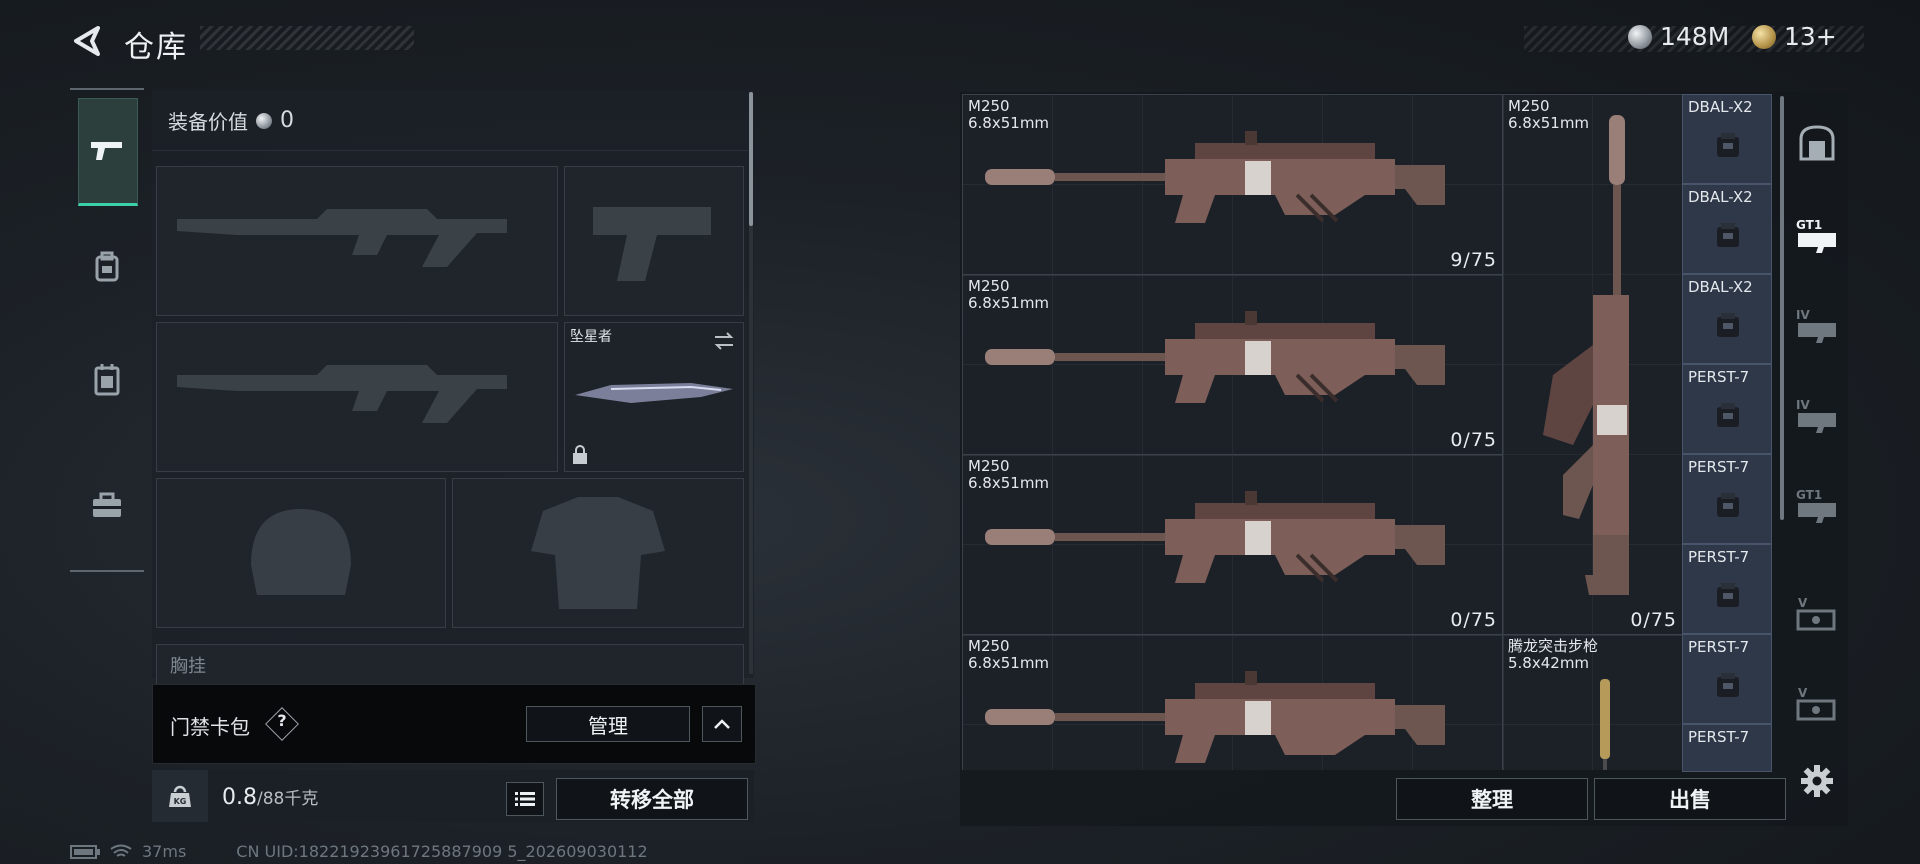 This screenshot has width=1920, height=864. I want to click on stash-item: M250 6.8x51mm, so click(1233, 702).